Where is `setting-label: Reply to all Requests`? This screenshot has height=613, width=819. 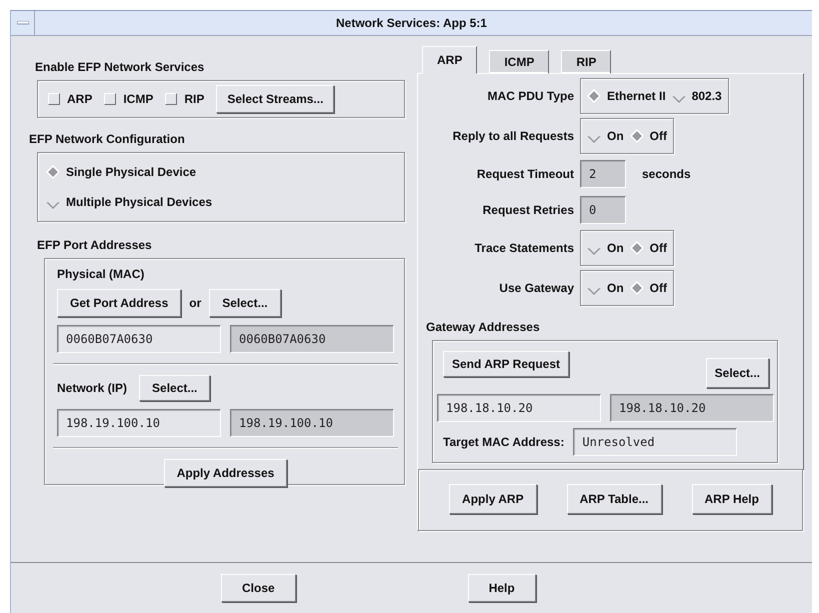 setting-label: Reply to all Requests is located at coordinates (513, 136).